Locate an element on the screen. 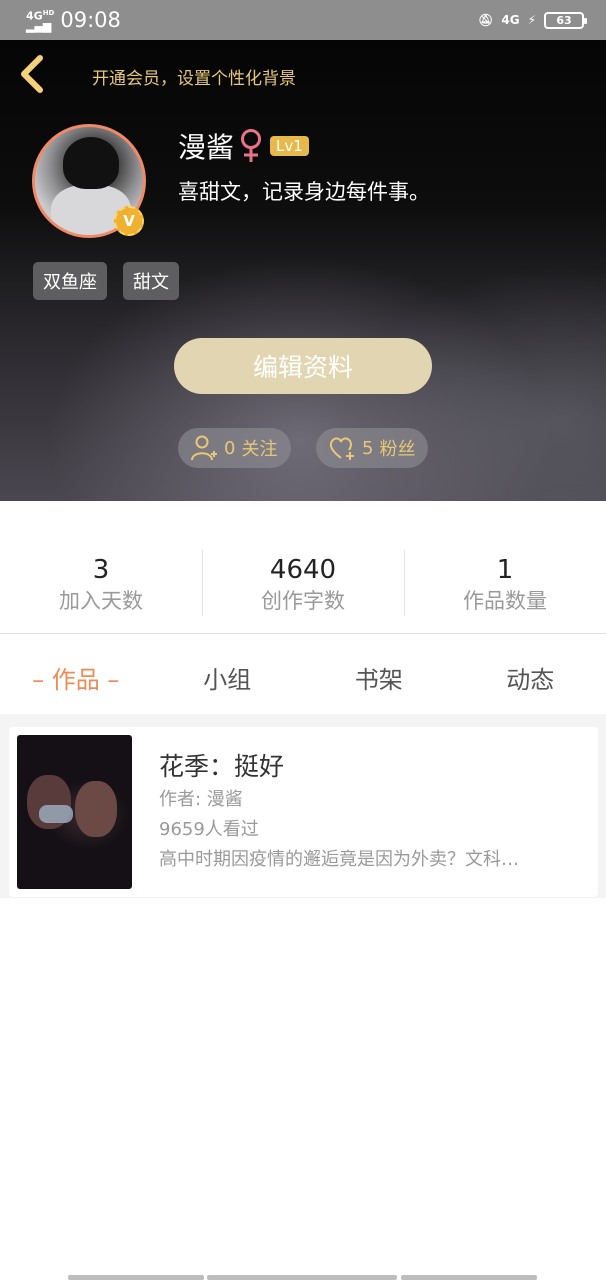  stat-value: 3 is located at coordinates (101, 570).